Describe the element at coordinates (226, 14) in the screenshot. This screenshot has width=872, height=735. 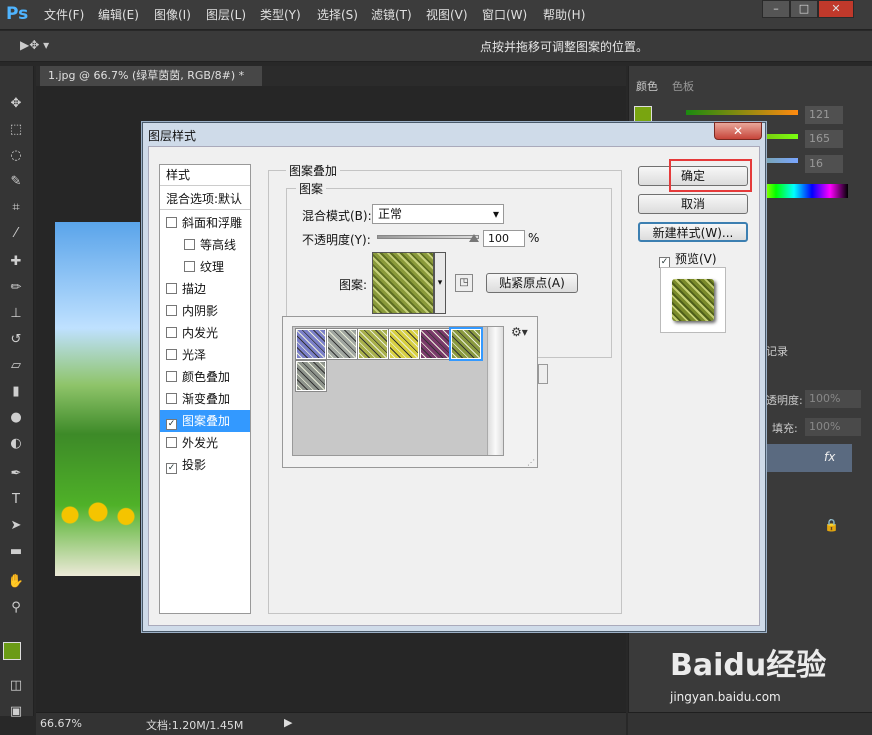
I see `menu-layer: 图层(L)` at that location.